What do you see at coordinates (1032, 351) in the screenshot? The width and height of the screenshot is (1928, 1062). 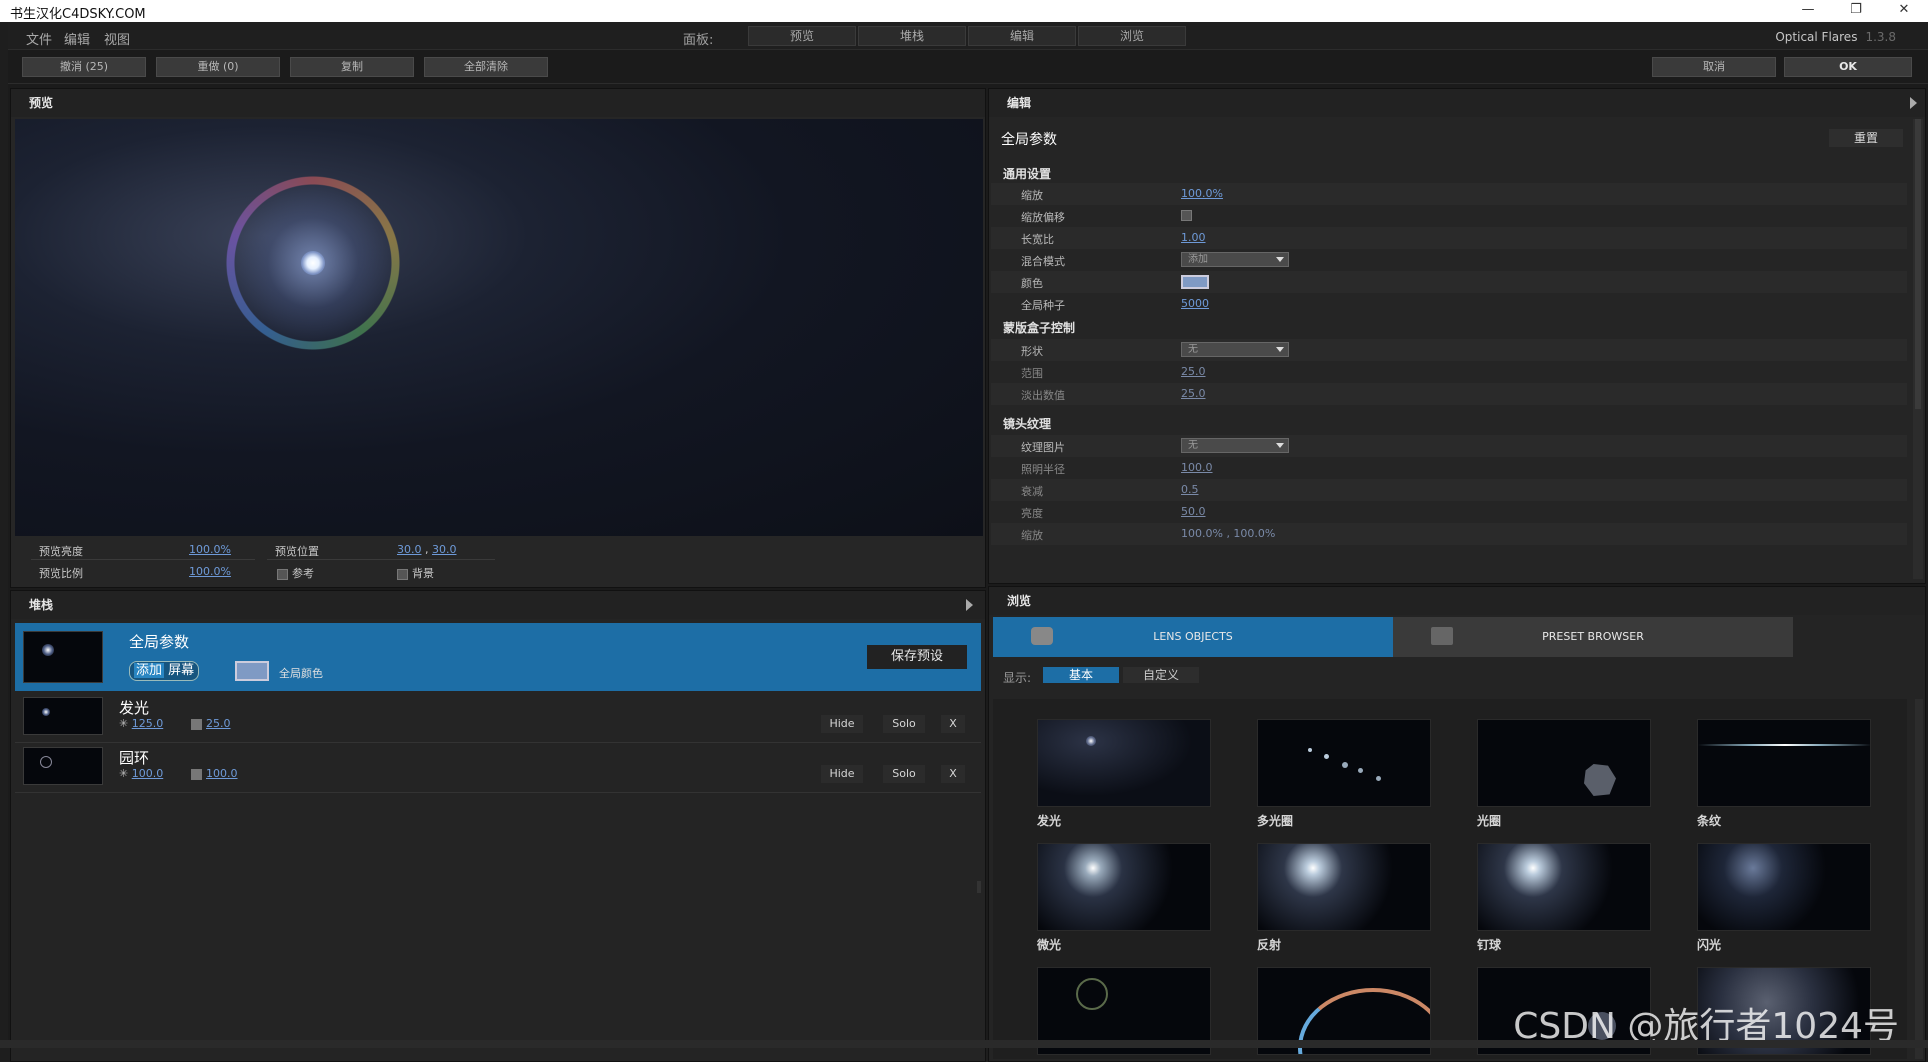 I see `param-label: 形状` at bounding box center [1032, 351].